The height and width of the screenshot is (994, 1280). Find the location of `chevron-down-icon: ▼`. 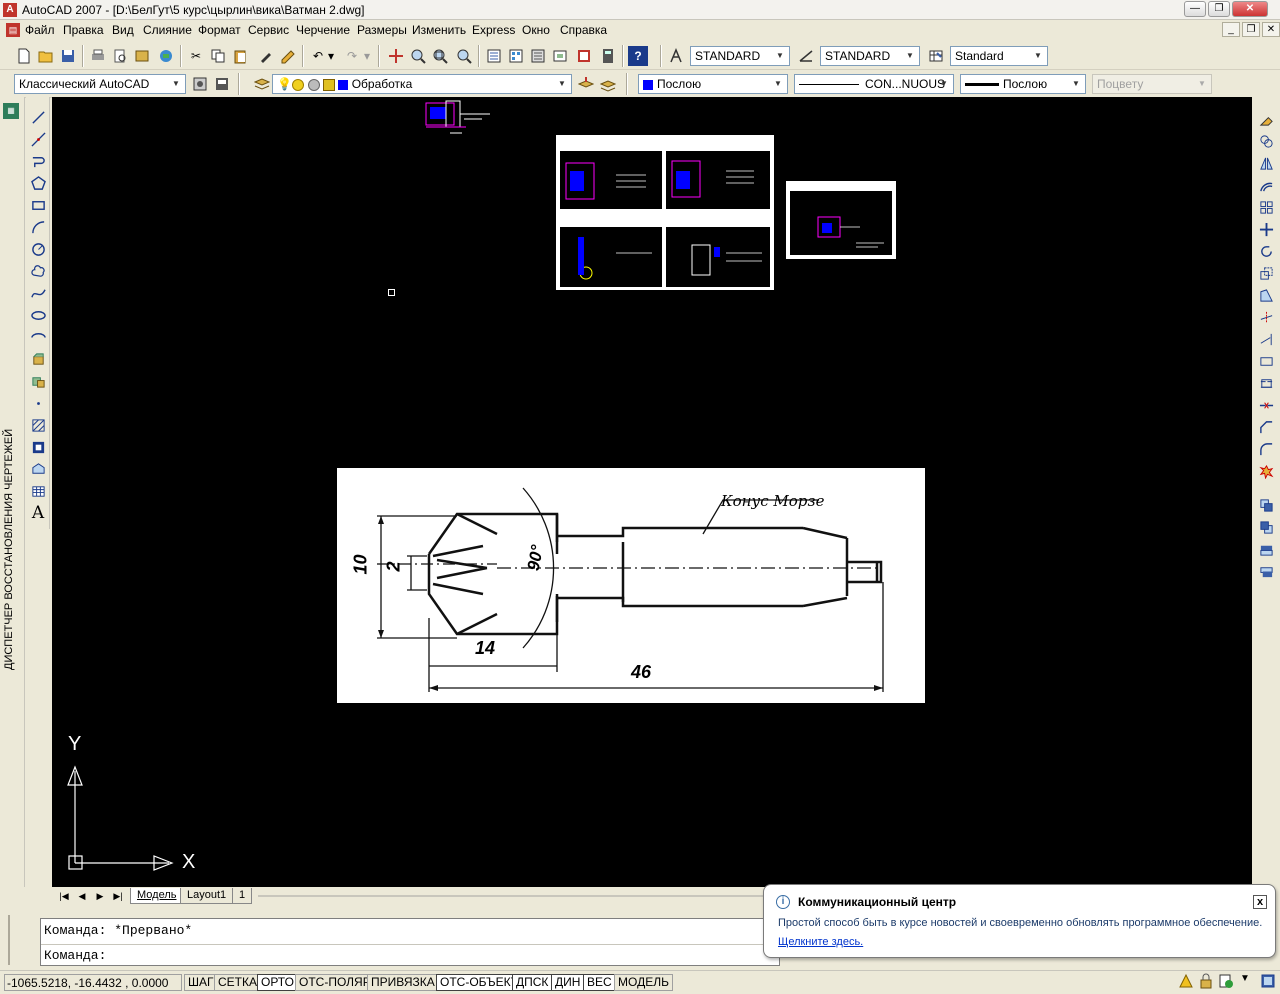

chevron-down-icon: ▼ is located at coordinates (1248, 981).